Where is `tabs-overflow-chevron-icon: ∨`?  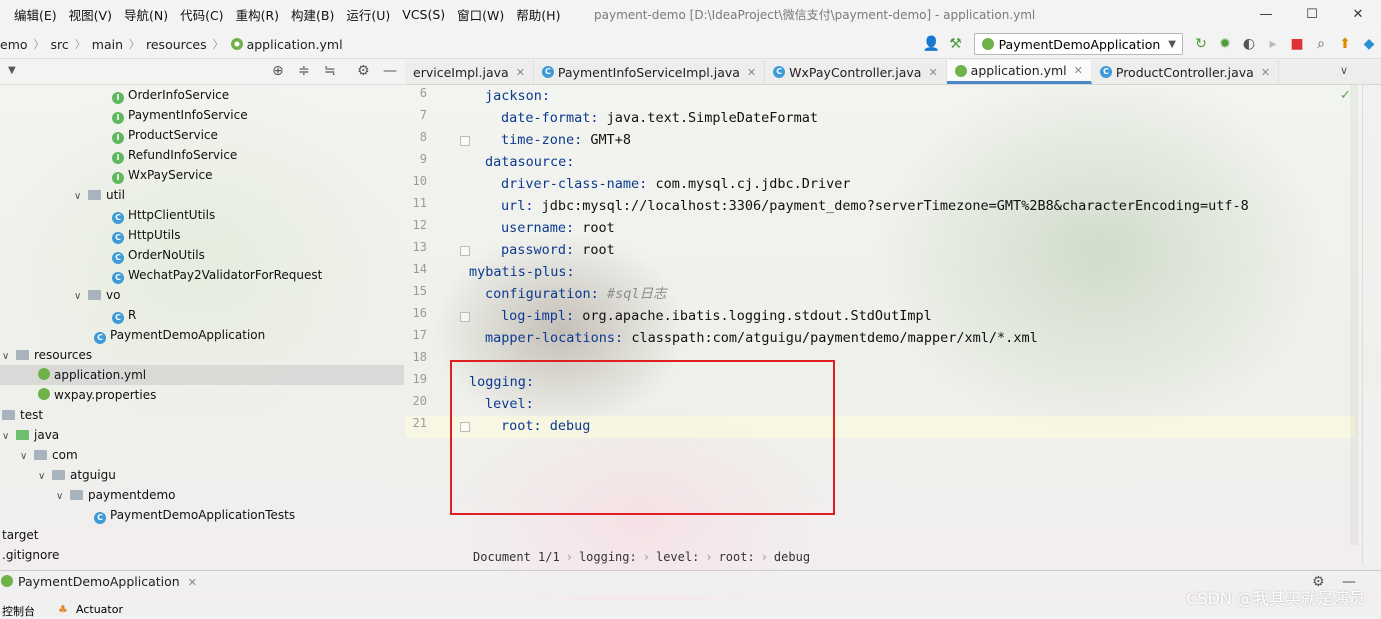 tabs-overflow-chevron-icon: ∨ is located at coordinates (1344, 70).